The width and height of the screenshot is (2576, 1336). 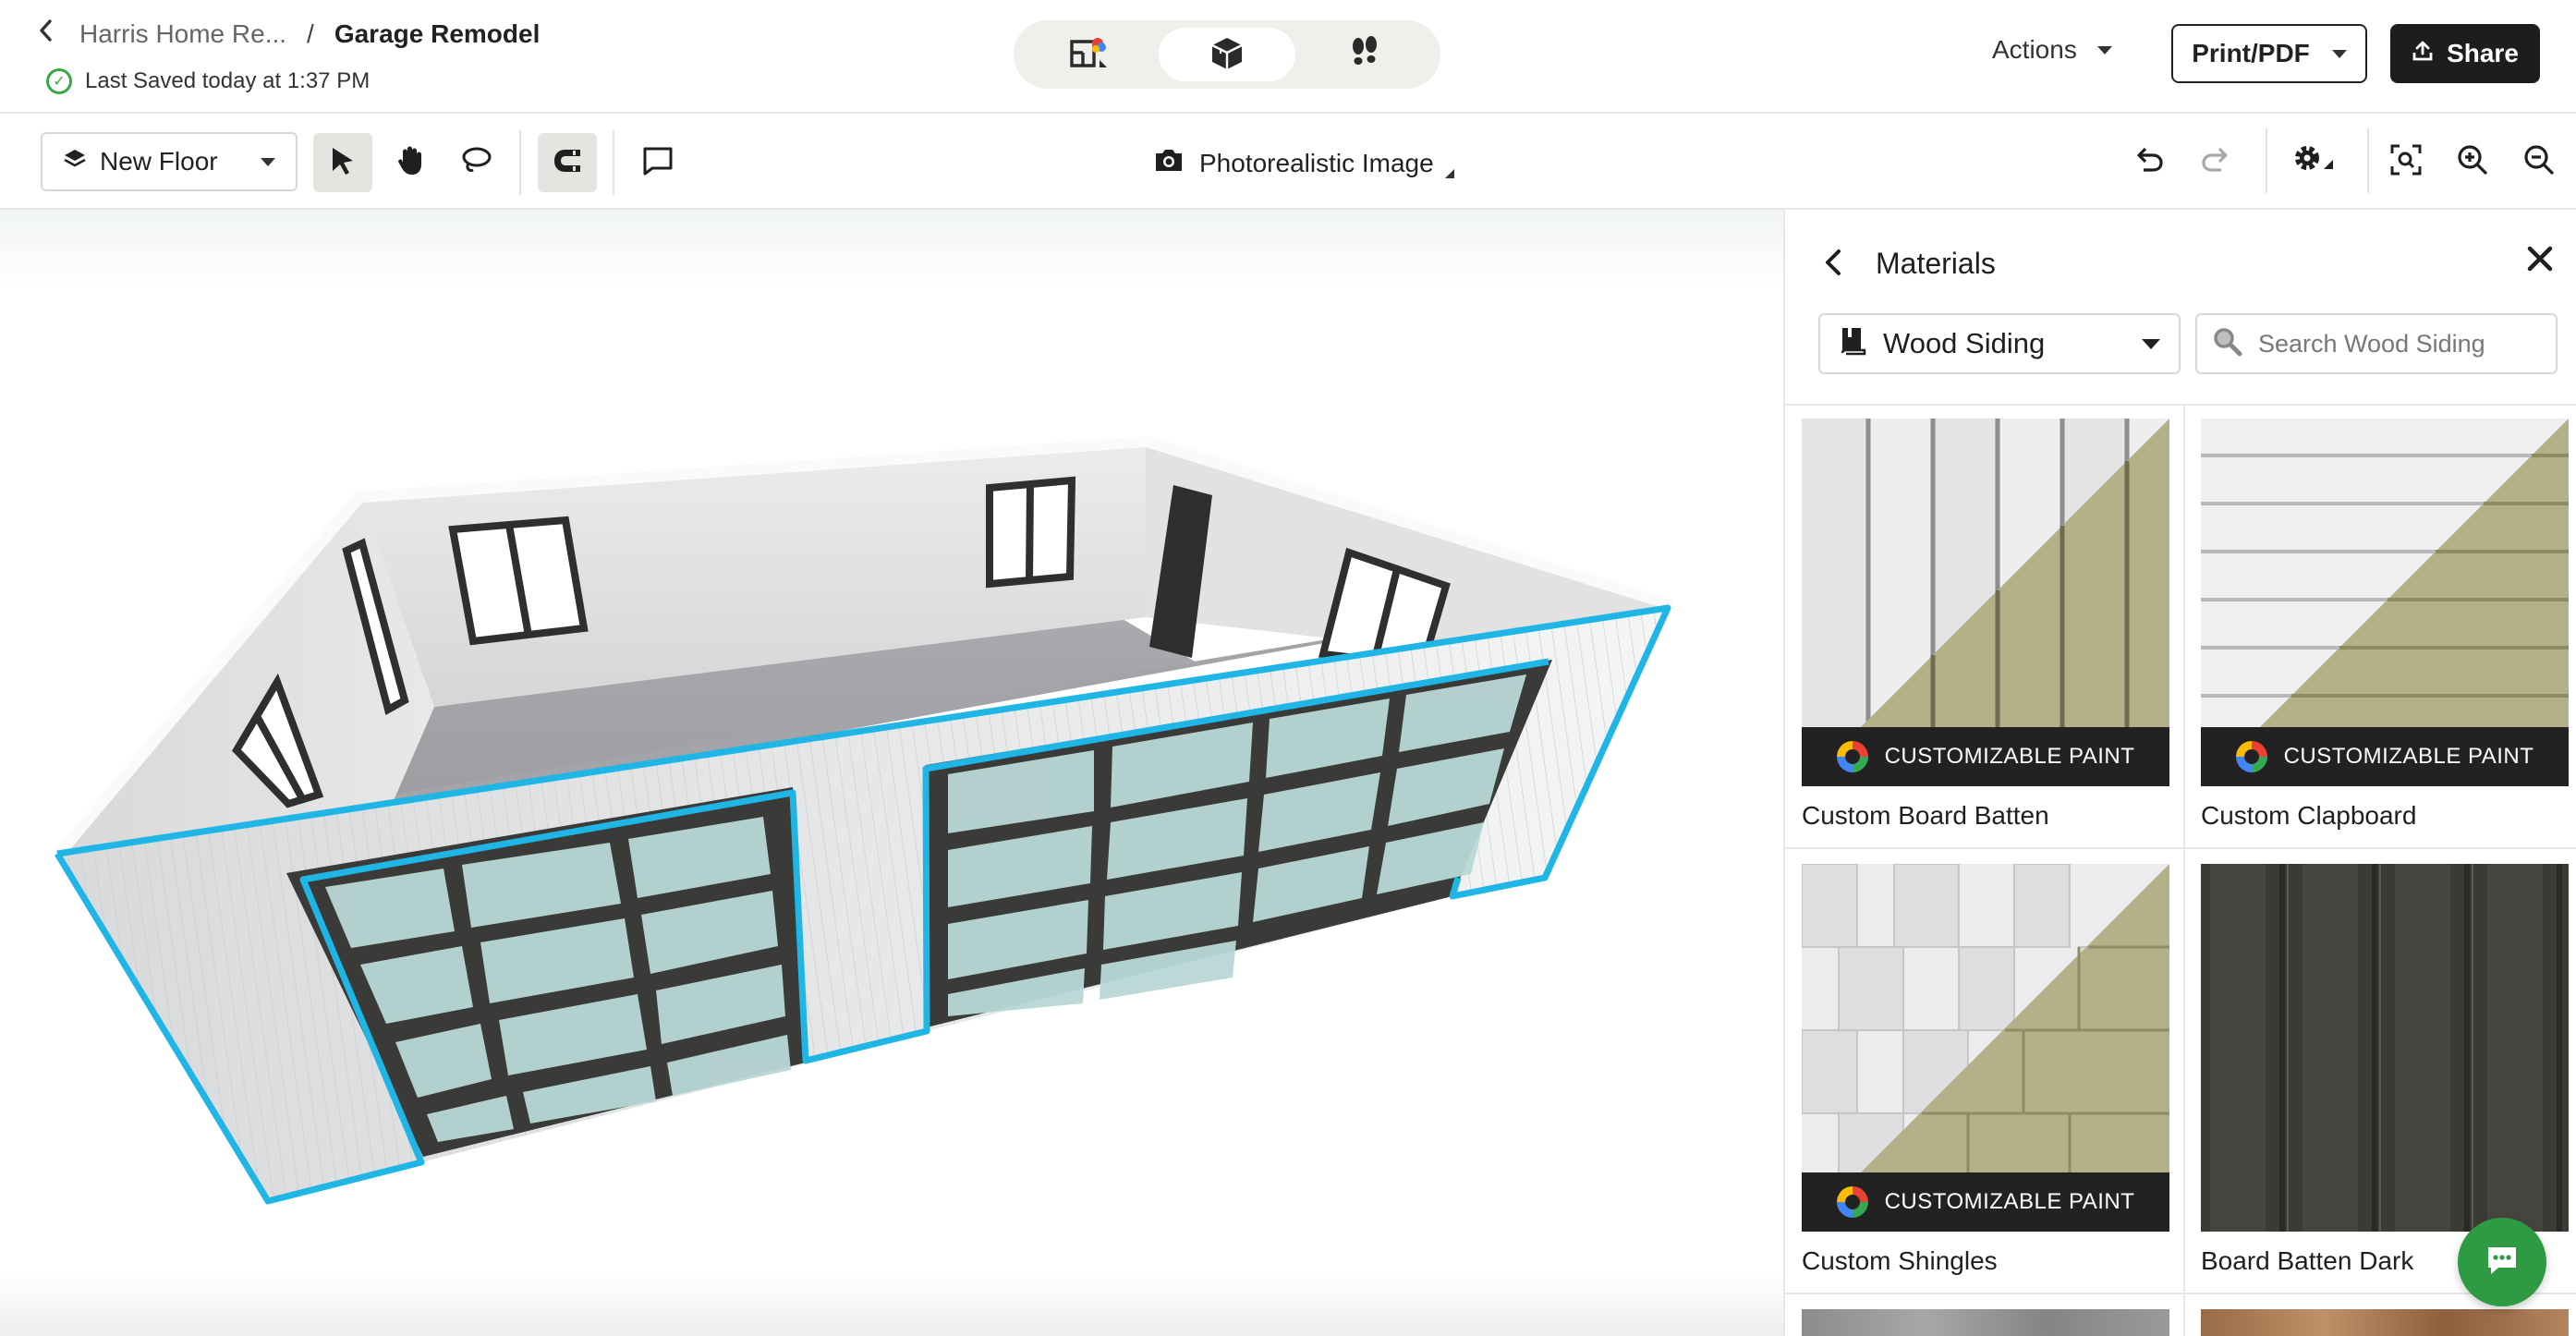 What do you see at coordinates (2483, 53) in the screenshot?
I see `share-label: Share` at bounding box center [2483, 53].